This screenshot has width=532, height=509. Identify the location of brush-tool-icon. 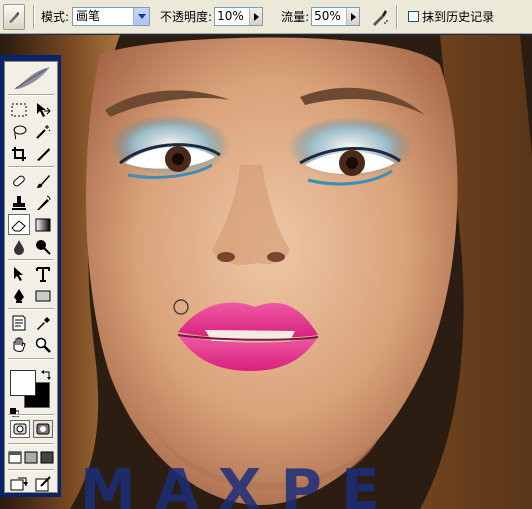
(43, 180).